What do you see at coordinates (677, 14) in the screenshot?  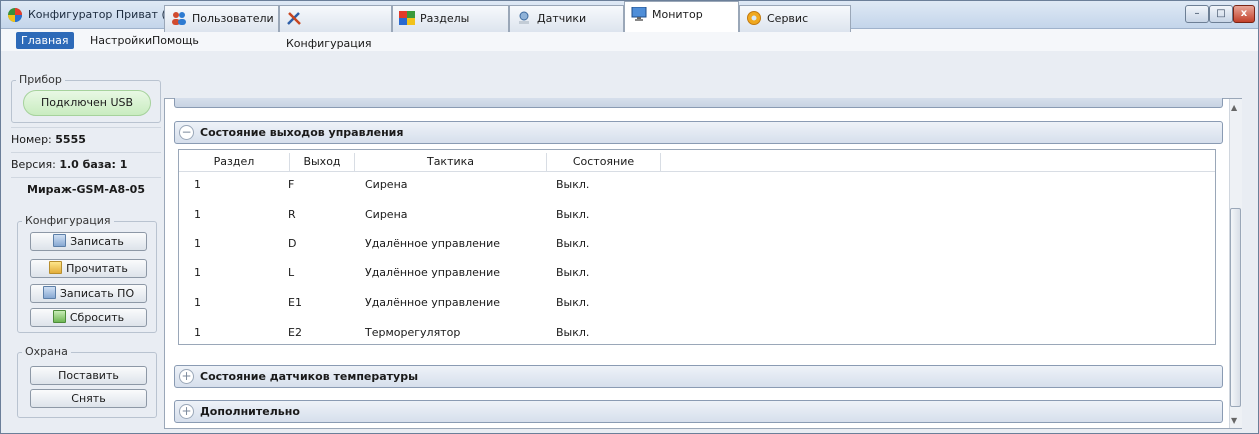 I see `tab-monitor-label: Монитор` at bounding box center [677, 14].